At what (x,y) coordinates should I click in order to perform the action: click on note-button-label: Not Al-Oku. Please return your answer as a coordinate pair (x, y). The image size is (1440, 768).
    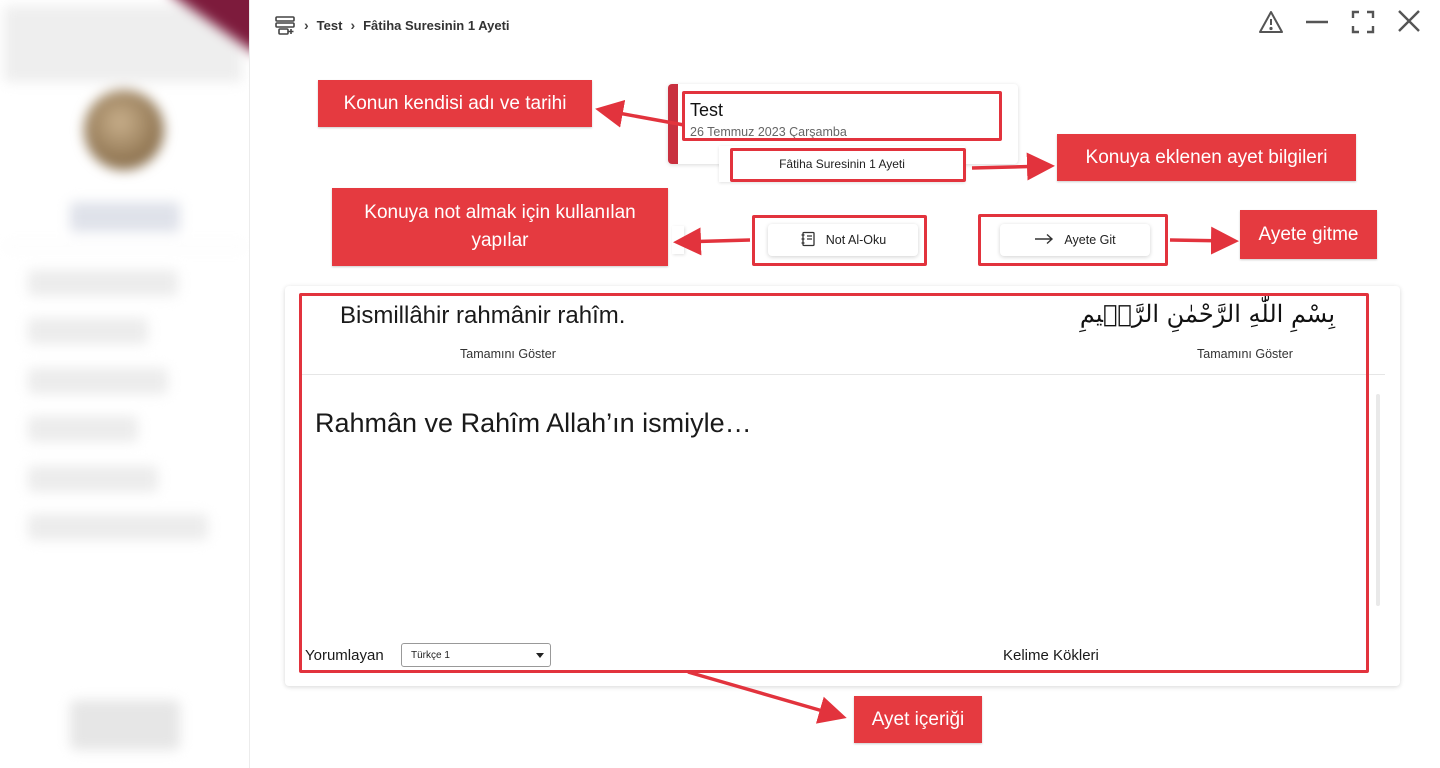
    Looking at the image, I should click on (856, 240).